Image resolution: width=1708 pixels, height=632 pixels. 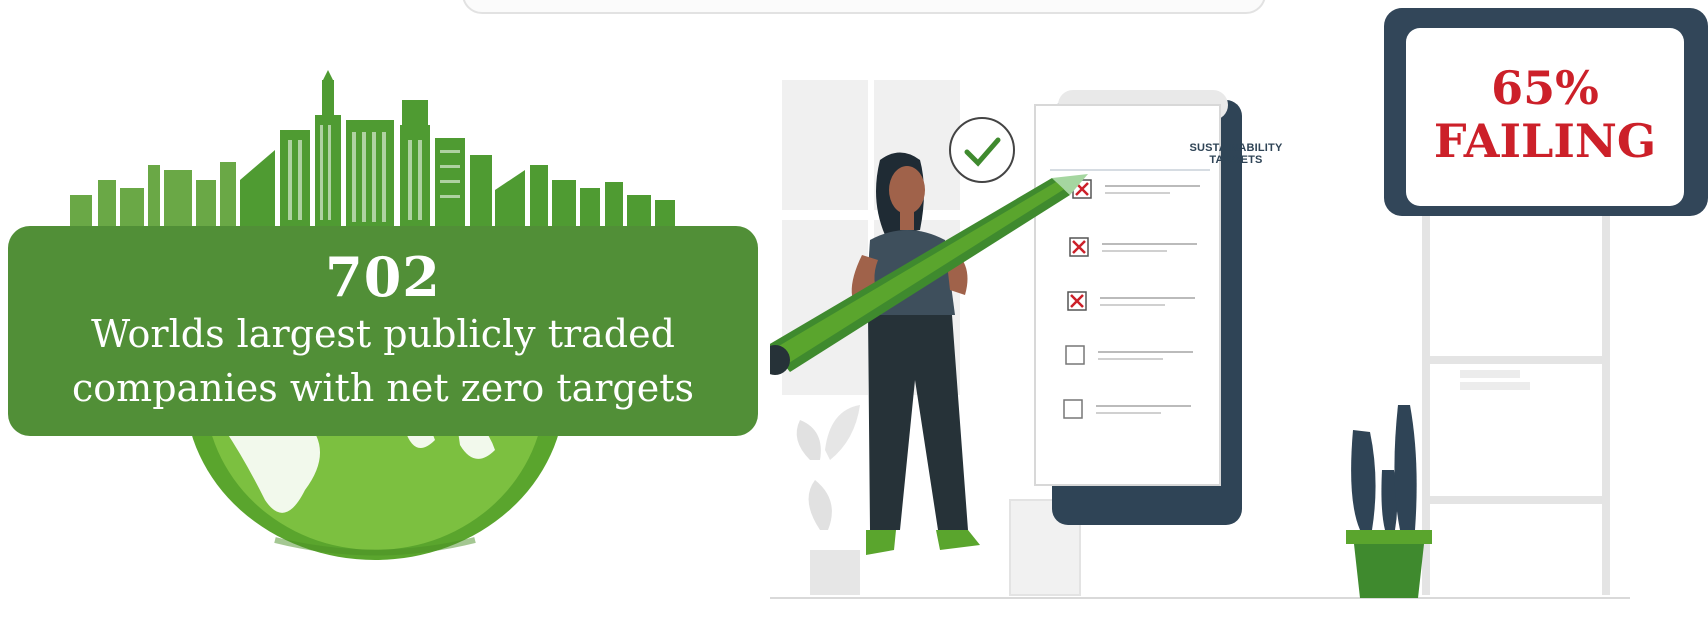 I want to click on stat-caption-line1: Worlds largest publicly traded, so click(x=383, y=334).